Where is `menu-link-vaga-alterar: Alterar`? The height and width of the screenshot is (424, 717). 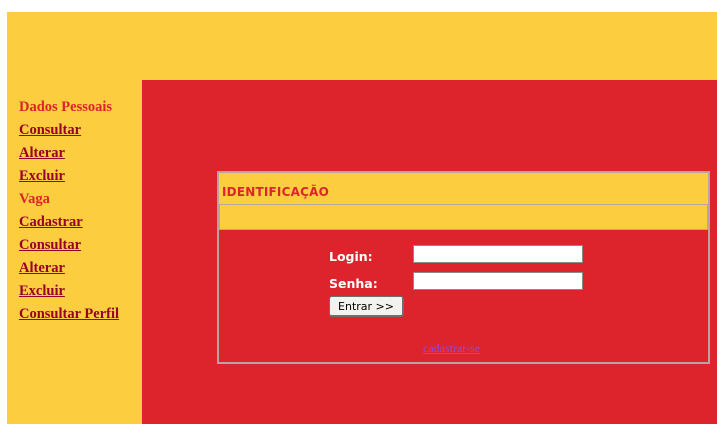 menu-link-vaga-alterar: Alterar is located at coordinates (69, 270).